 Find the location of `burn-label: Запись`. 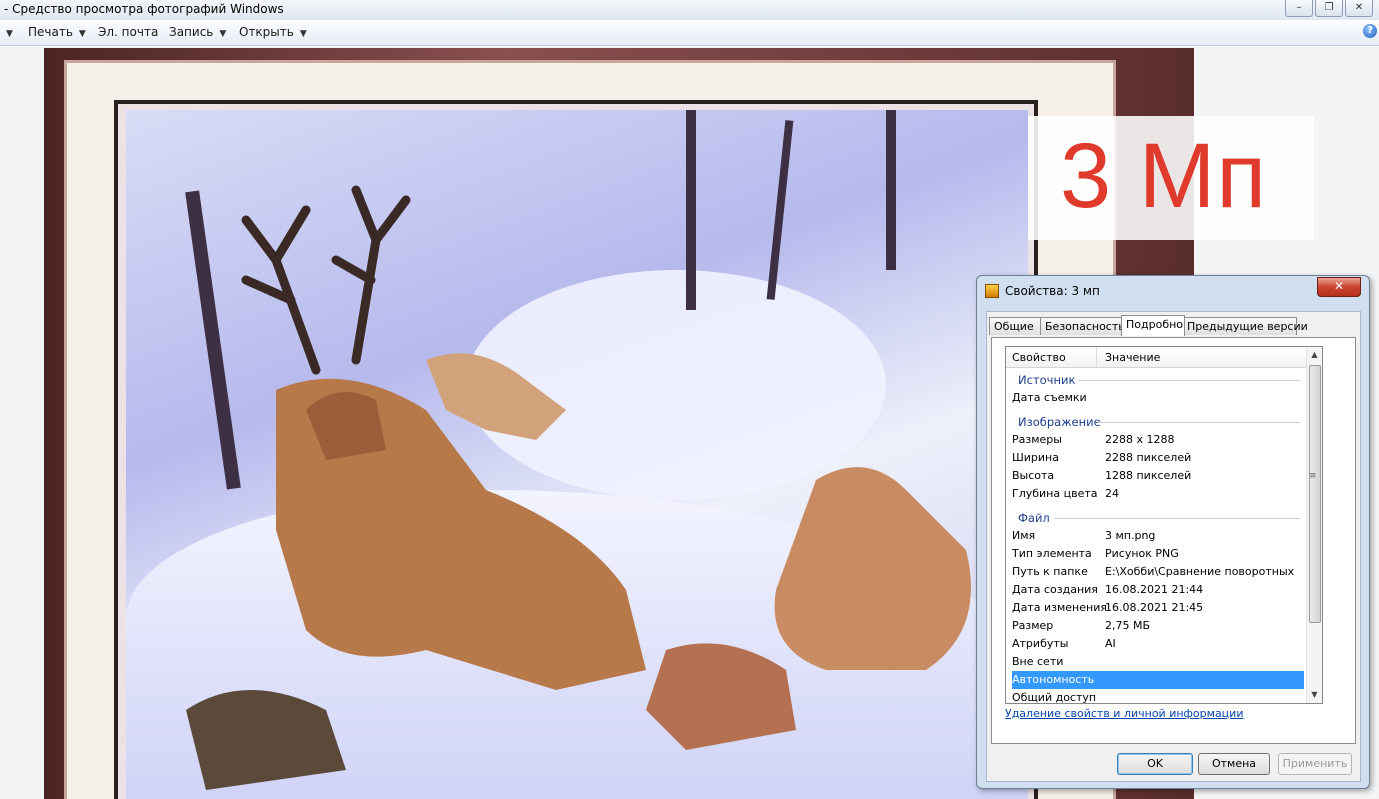

burn-label: Запись is located at coordinates (191, 32).